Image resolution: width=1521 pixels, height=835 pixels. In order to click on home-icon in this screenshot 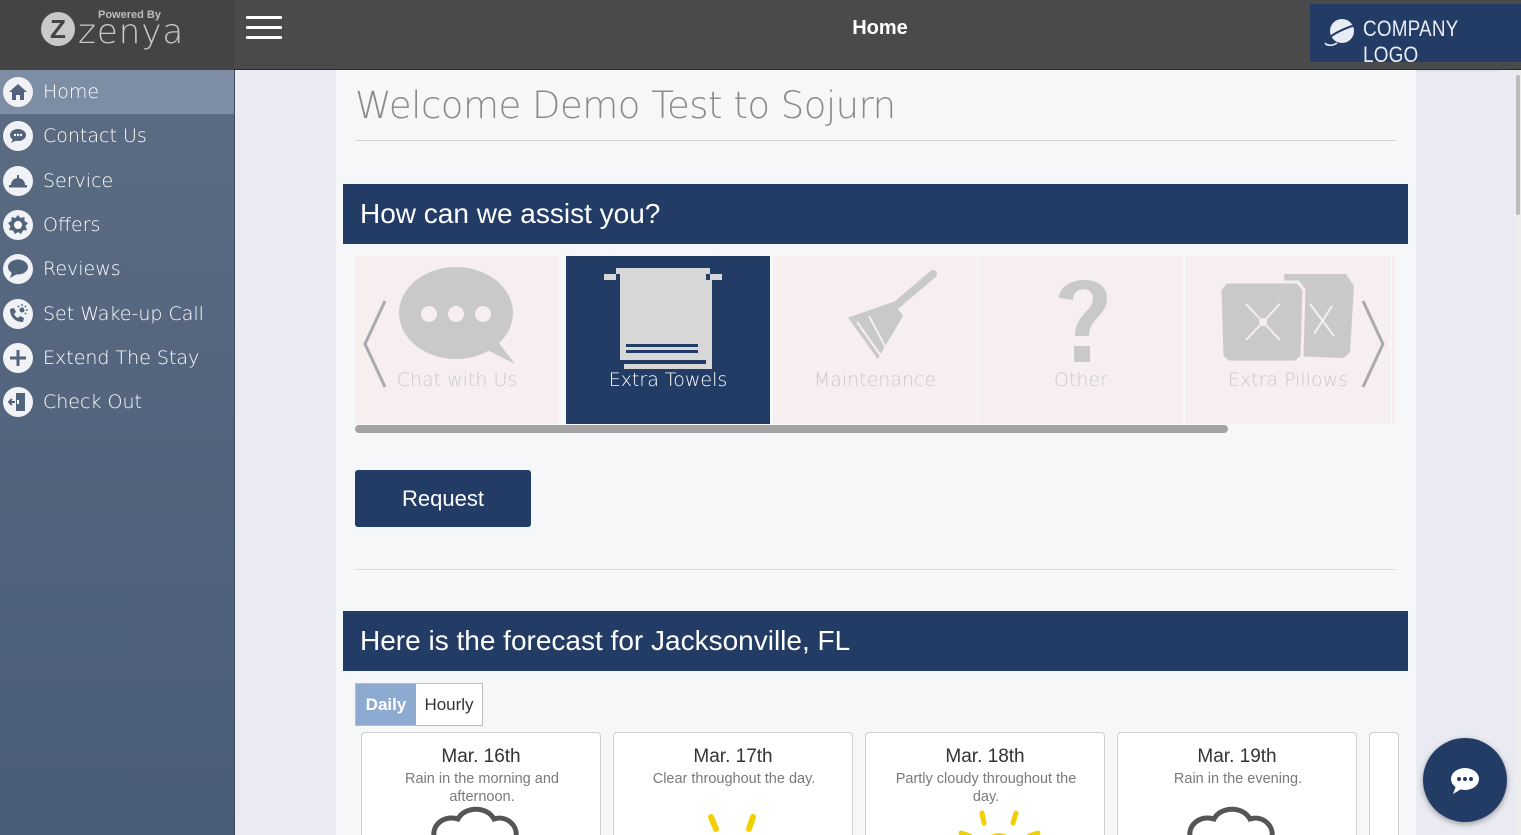, I will do `click(18, 92)`.